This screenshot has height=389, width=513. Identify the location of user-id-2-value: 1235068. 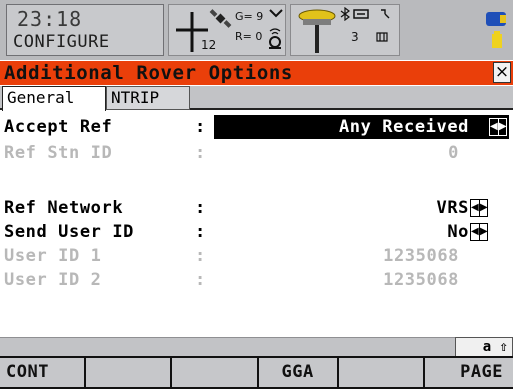
(421, 280).